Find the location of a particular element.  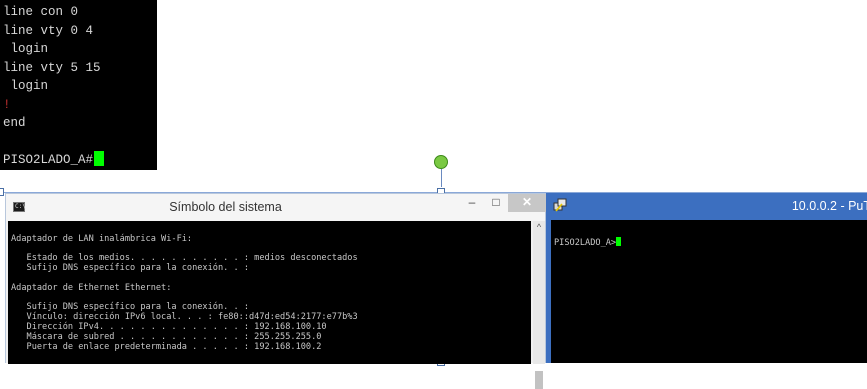

snippet-line: line vty 0 4 is located at coordinates (48, 30).